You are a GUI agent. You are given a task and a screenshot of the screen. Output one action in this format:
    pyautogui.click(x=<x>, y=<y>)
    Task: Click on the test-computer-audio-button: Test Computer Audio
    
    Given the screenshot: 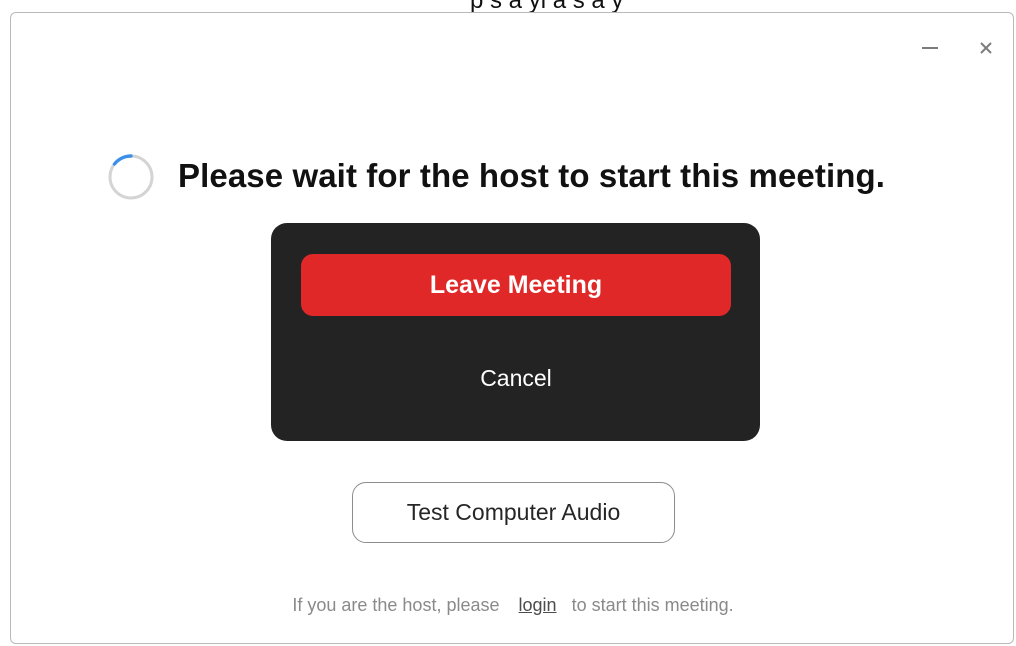 What is the action you would take?
    pyautogui.click(x=513, y=512)
    